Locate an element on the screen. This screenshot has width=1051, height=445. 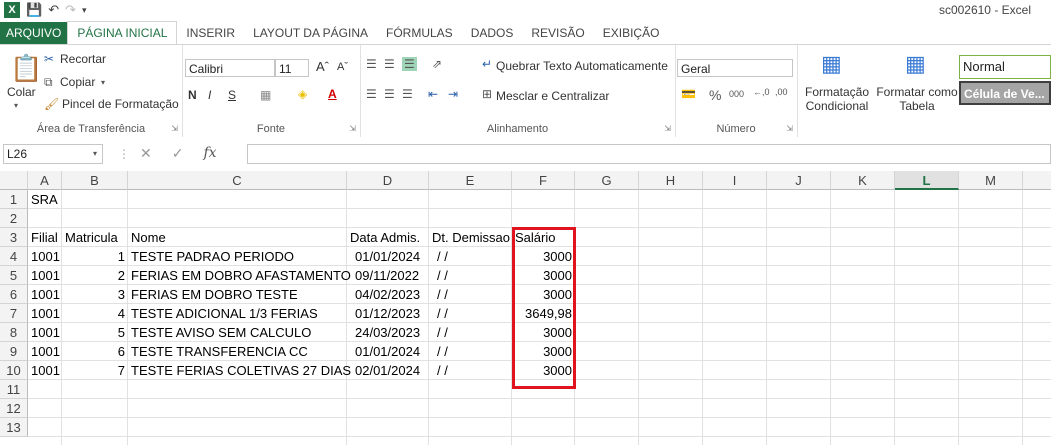
enter-icon: ✓ is located at coordinates (178, 153).